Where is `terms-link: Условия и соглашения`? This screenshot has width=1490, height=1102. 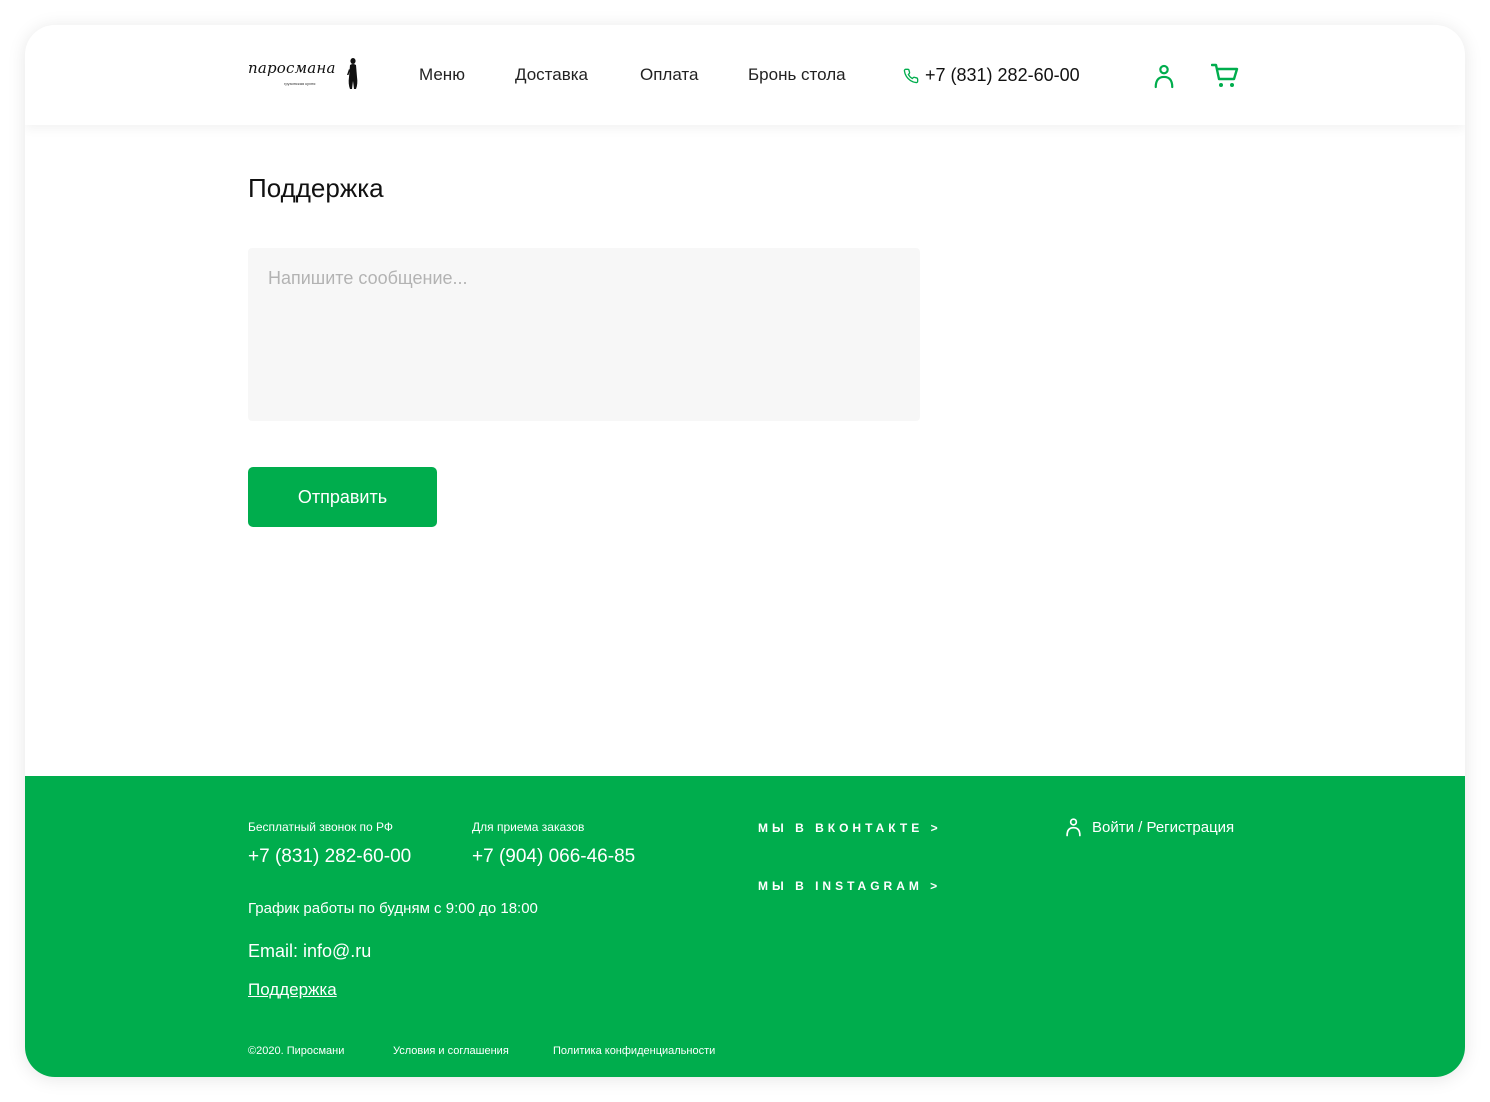
terms-link: Условия и соглашения is located at coordinates (451, 1051).